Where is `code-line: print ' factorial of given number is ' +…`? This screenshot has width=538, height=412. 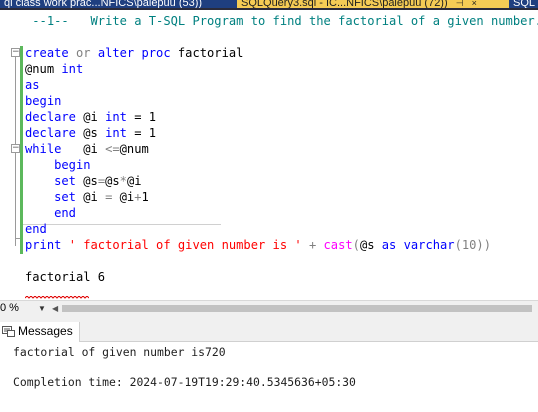 code-line: print ' factorial of given number is ' +… is located at coordinates (258, 245).